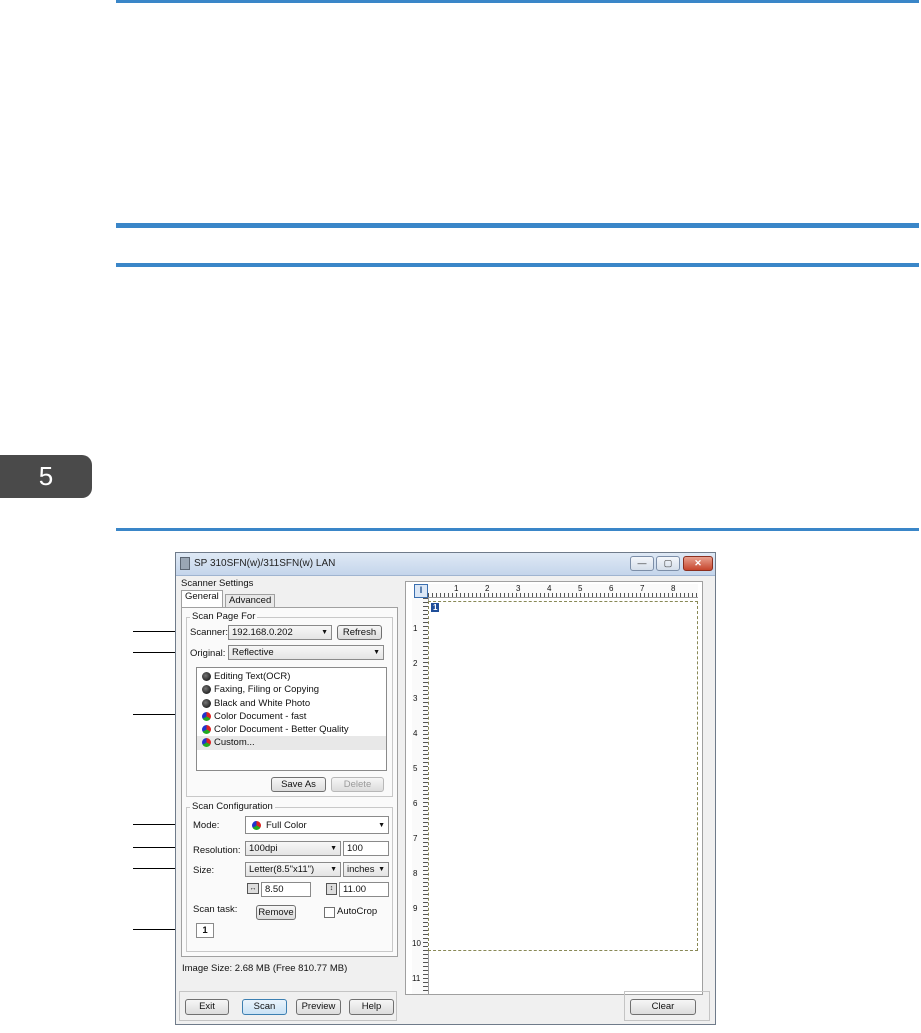 The height and width of the screenshot is (1033, 921). What do you see at coordinates (209, 632) in the screenshot?
I see `scanner-label: Scanner:` at bounding box center [209, 632].